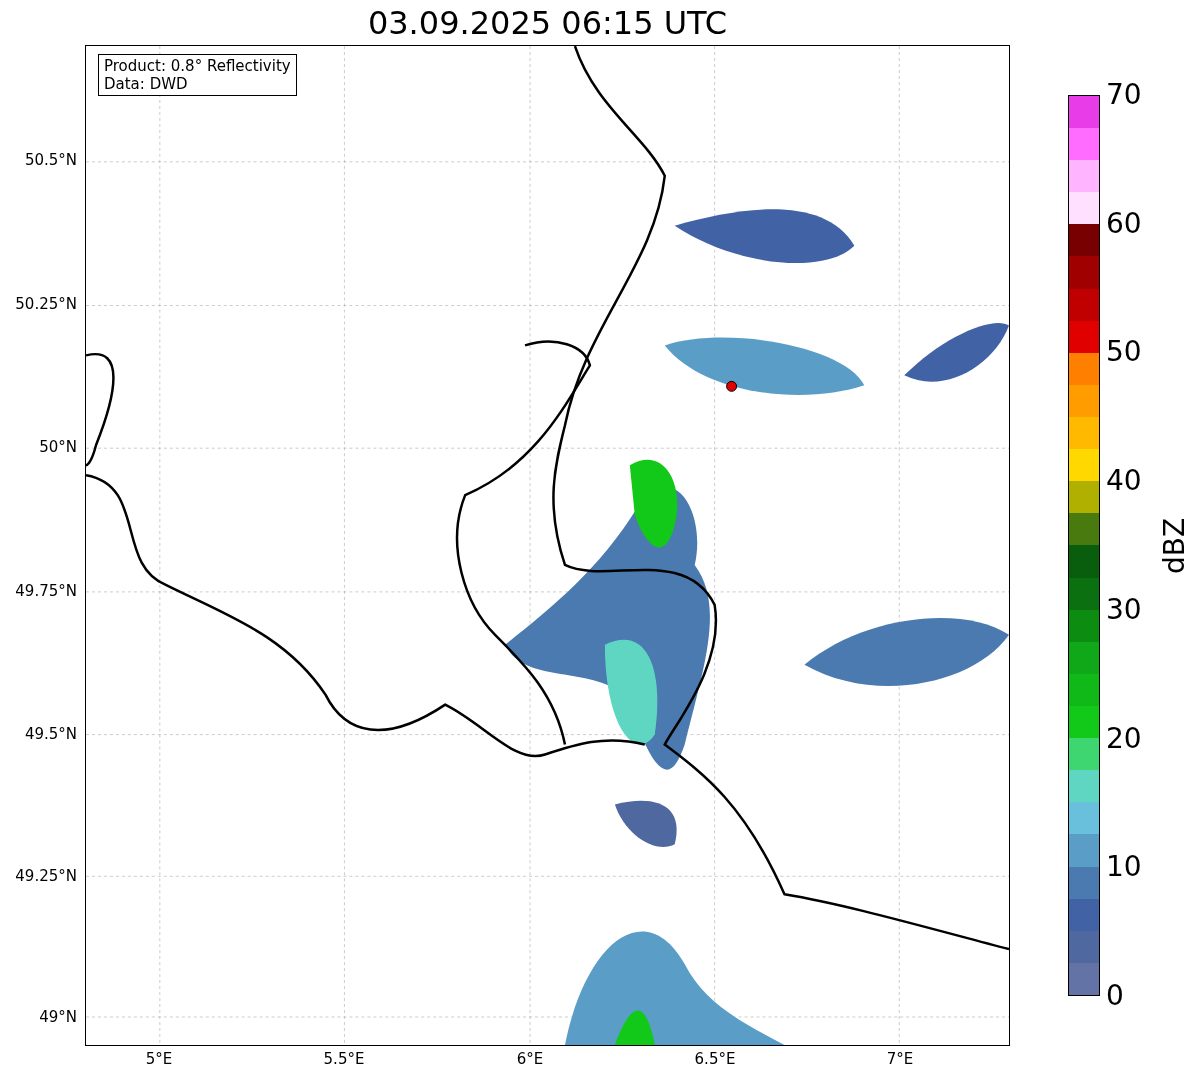 Image resolution: width=1202 pixels, height=1081 pixels. I want to click on latitude-label: 50.25°N, so click(46, 304).